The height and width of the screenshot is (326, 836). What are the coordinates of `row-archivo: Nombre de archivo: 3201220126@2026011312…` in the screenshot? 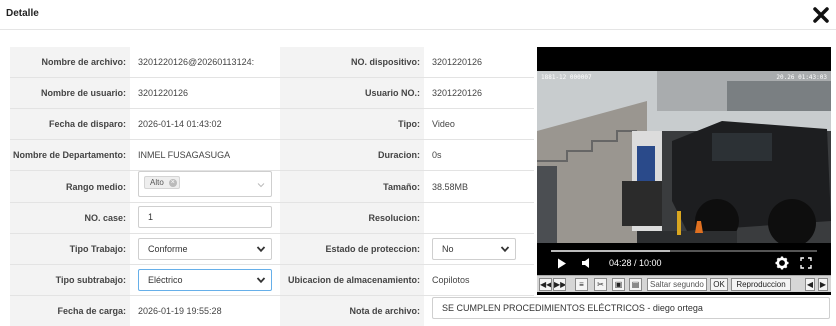 It's located at (272, 62).